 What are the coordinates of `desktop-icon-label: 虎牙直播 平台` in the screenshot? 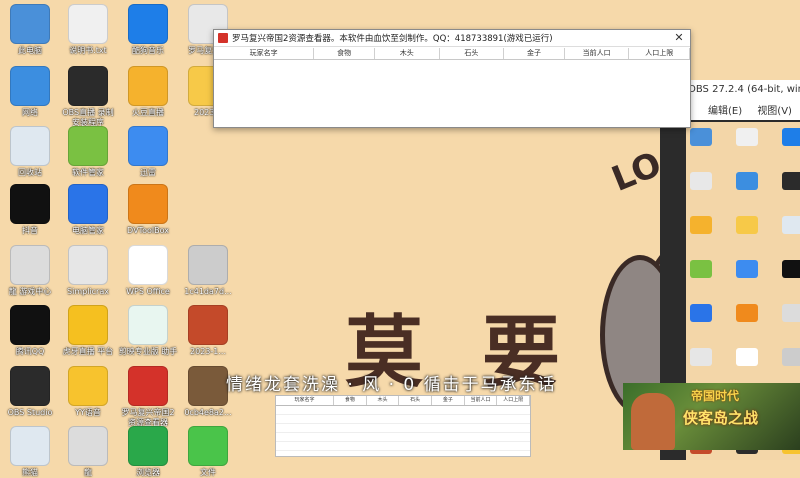 It's located at (88, 351).